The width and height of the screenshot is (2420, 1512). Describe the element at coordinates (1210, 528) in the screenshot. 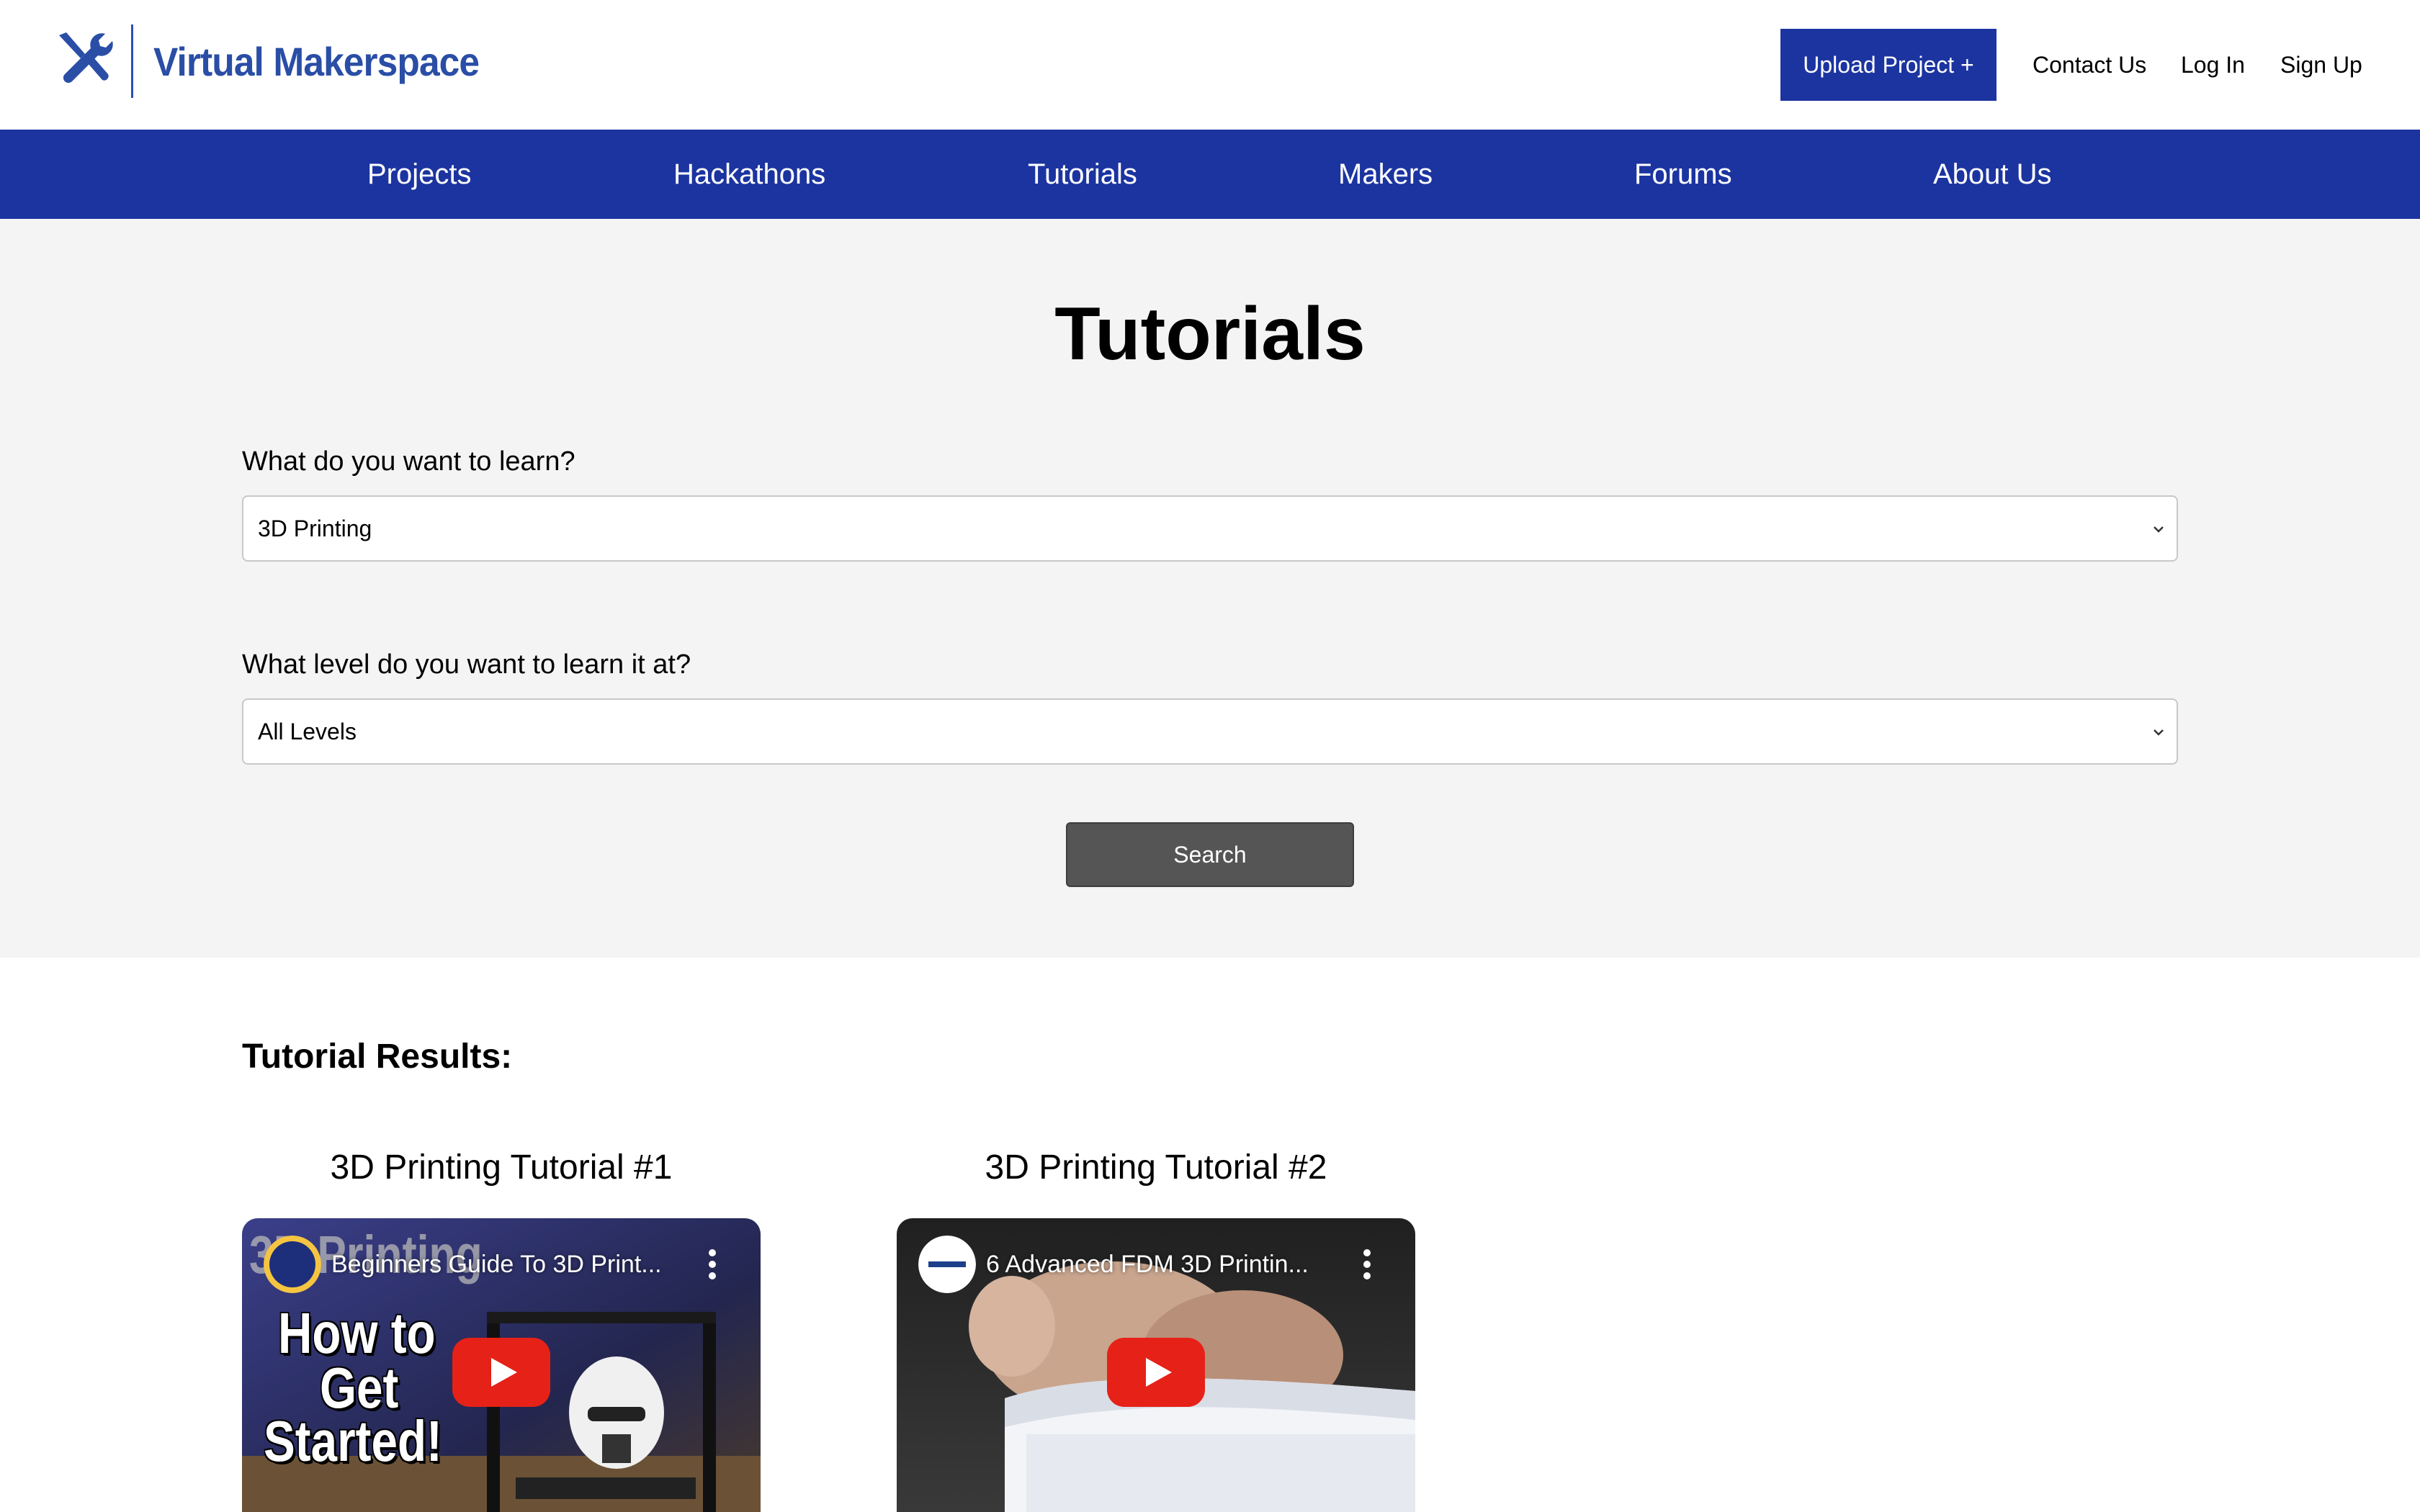

I see `topic-select: 3D Printing` at that location.